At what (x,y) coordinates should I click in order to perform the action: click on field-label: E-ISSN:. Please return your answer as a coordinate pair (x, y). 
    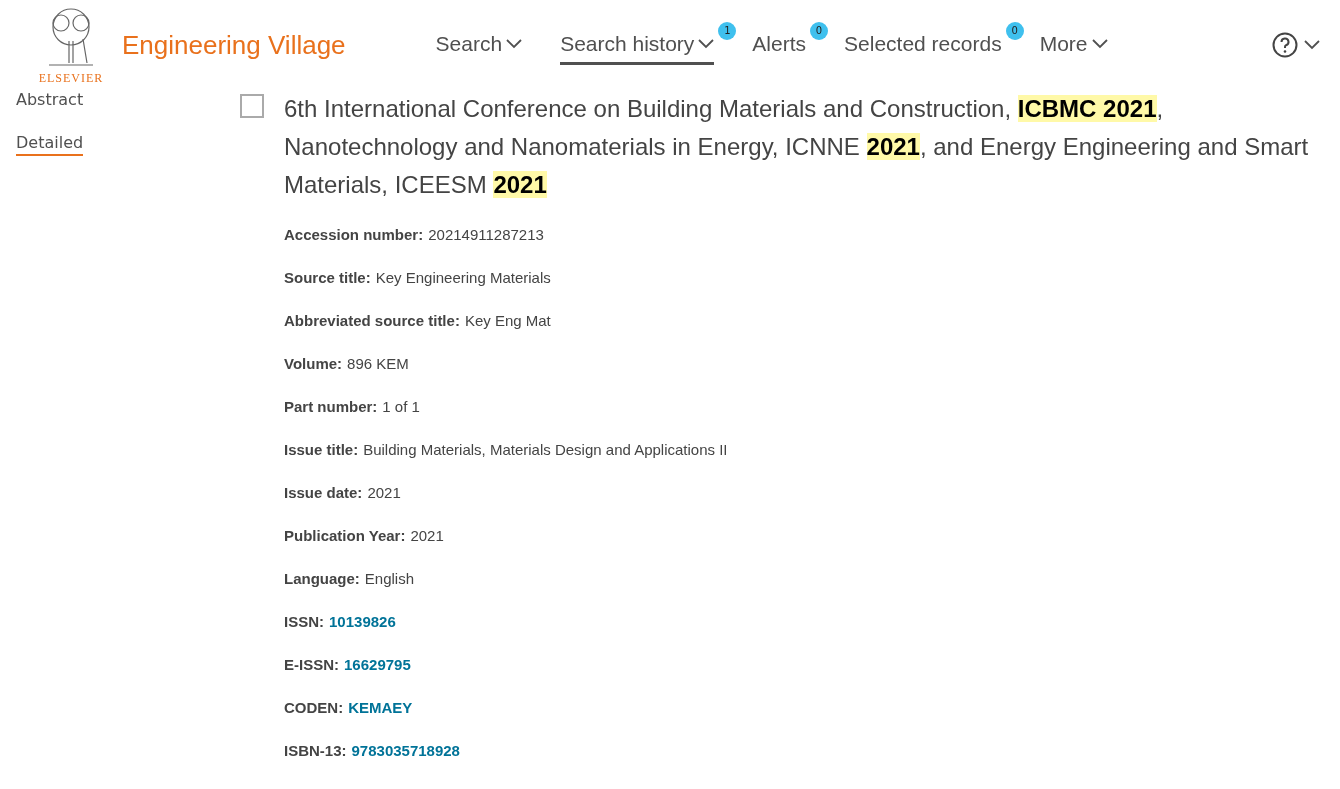
    Looking at the image, I should click on (311, 664).